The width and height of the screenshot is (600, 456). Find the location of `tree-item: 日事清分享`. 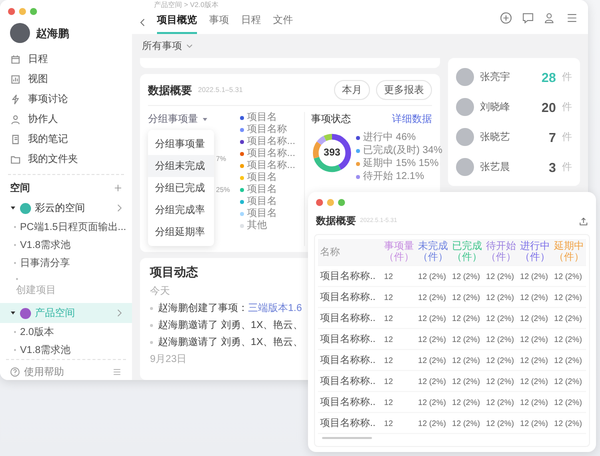

tree-item: 日事清分享 is located at coordinates (38, 263).